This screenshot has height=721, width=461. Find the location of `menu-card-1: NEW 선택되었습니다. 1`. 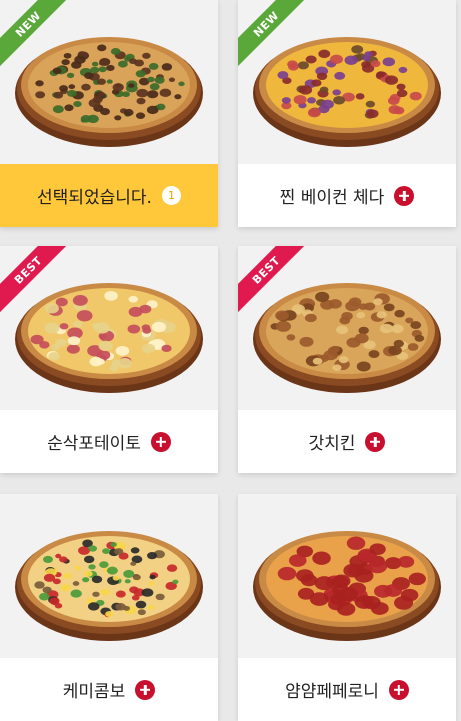

menu-card-1: NEW 선택되었습니다. 1 is located at coordinates (109, 113).